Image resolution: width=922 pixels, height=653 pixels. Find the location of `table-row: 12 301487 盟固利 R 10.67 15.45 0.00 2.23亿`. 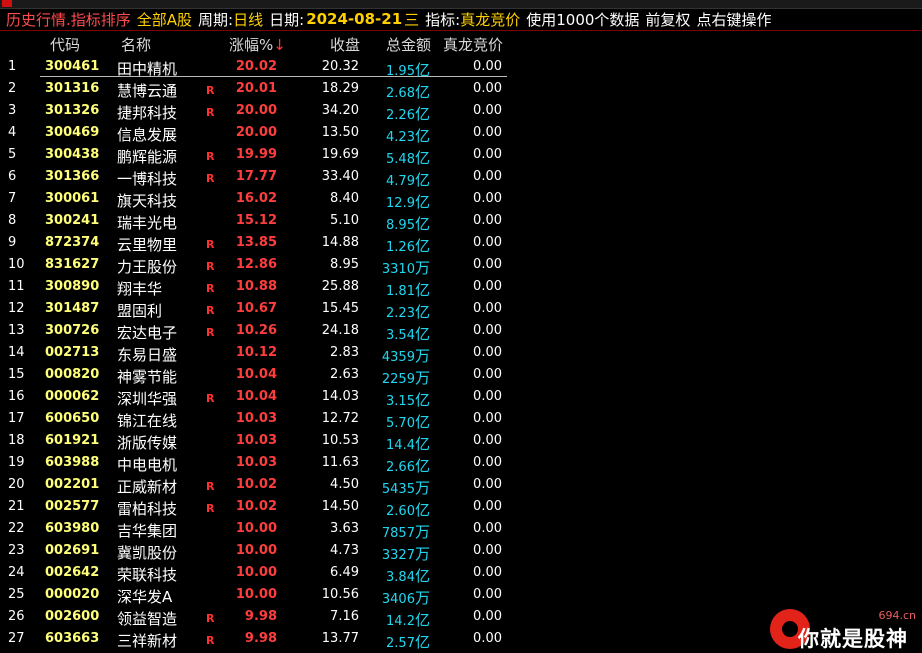

table-row: 12 301487 盟固利 R 10.67 15.45 0.00 2.23亿 is located at coordinates (461, 309).